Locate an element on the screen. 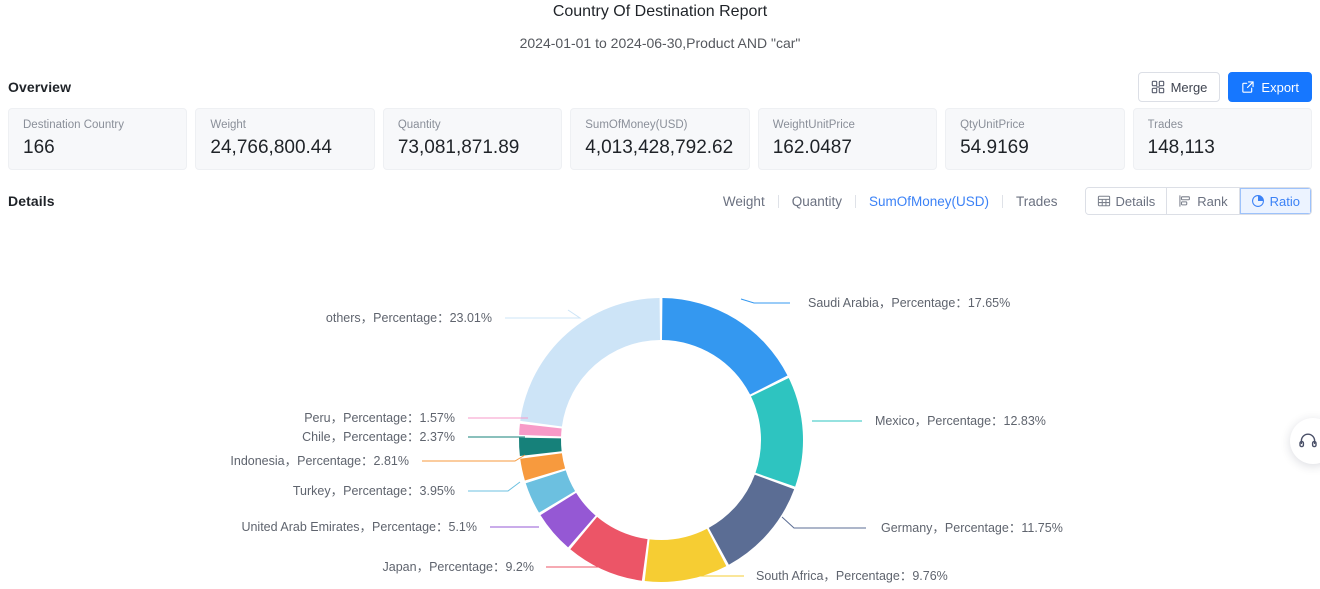 Image resolution: width=1320 pixels, height=589 pixels. stat-card-label: SumOfMoney(USD) is located at coordinates (636, 125).